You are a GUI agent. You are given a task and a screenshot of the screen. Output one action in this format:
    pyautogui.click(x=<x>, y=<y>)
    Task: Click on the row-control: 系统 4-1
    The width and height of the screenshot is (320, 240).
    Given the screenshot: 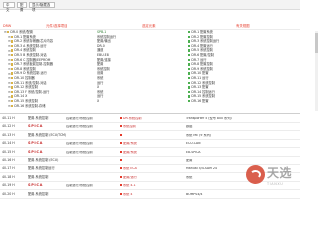 What is the action you would take?
    pyautogui.click(x=155, y=185)
    